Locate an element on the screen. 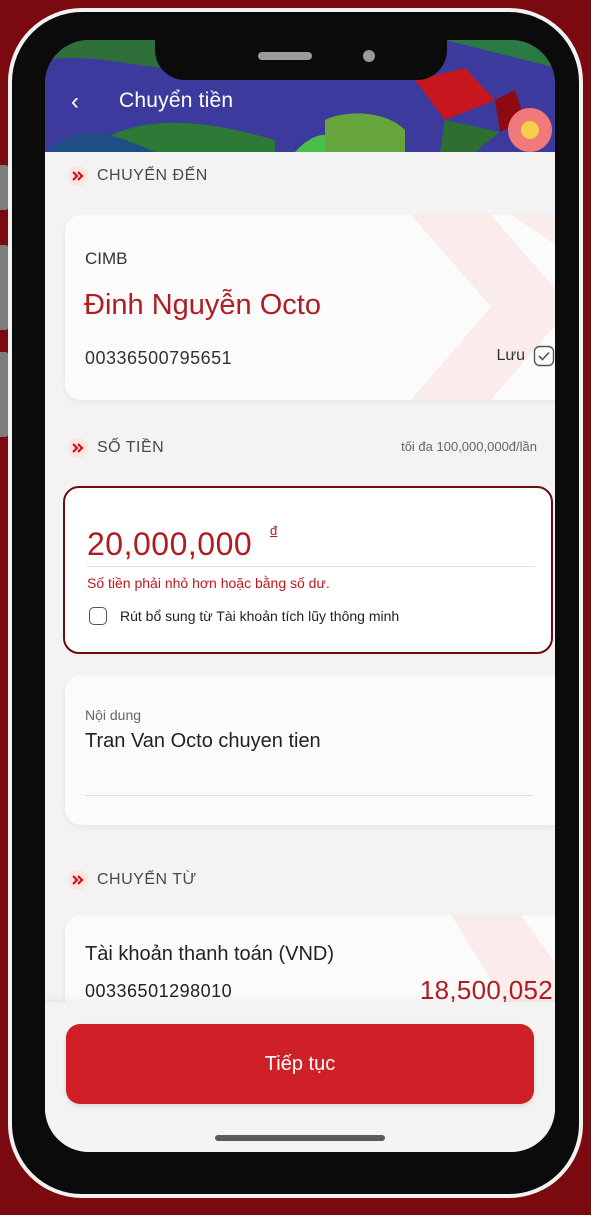  recipient-bank: CIMB is located at coordinates (106, 258).